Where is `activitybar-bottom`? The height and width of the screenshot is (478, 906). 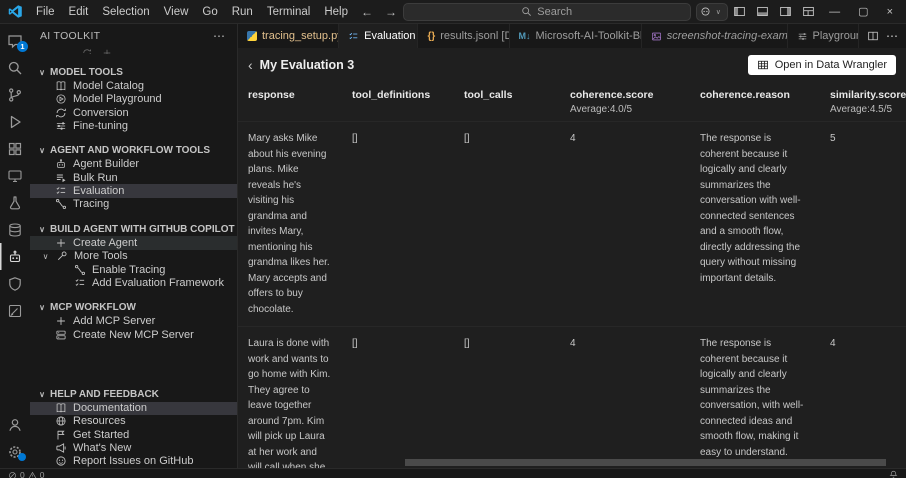 activitybar-bottom is located at coordinates (15, 439).